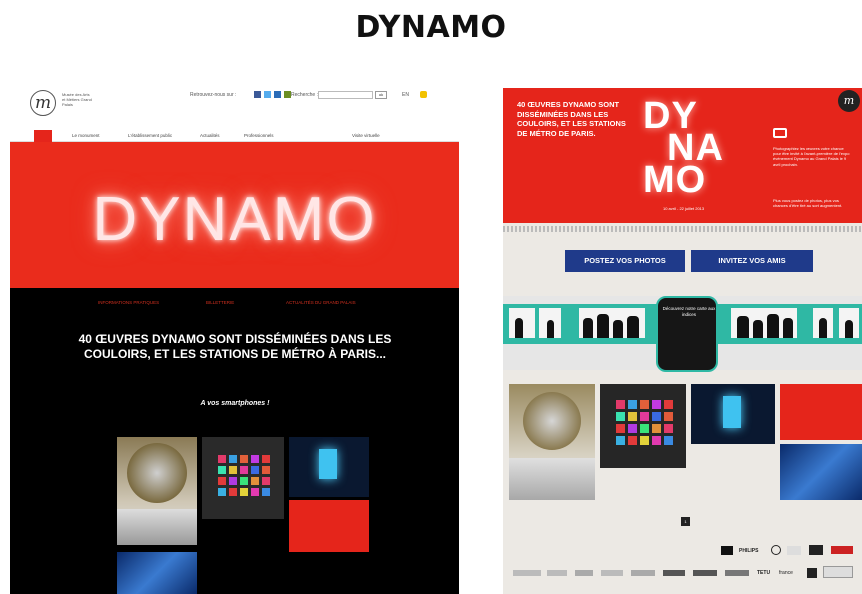 This screenshot has width=862, height=594. Describe the element at coordinates (423, 94) in the screenshot. I see `basket-icon` at that location.